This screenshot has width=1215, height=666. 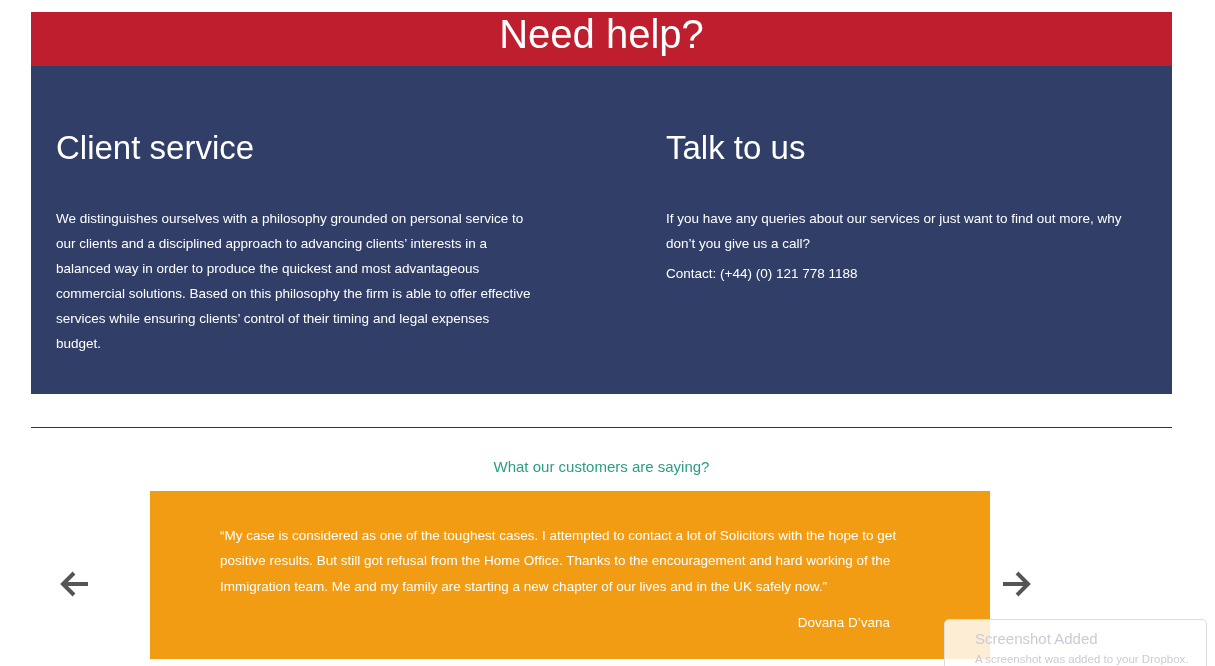 I want to click on paragraph: We distinguishes ourselves with a philosophy grounded on personal service to our clients and a disciplined approach to advancing clients’ interests in a balanced way in order to produce the quickest and most advantageous commercial solutions. Based on this philosophy the firm is able to offer effective services while ensuring clients’ control of their timing and legal expenses budget., so click(x=294, y=281).